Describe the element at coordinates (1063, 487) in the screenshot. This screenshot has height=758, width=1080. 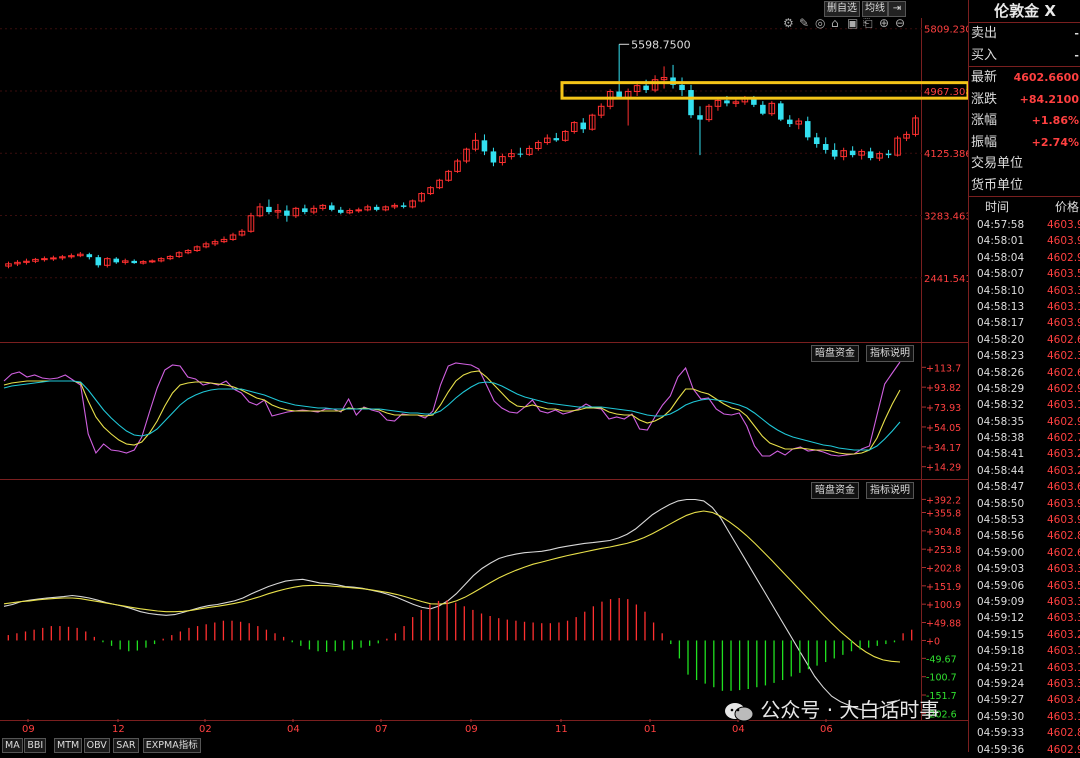
I see `tick-price: 4603.6` at that location.